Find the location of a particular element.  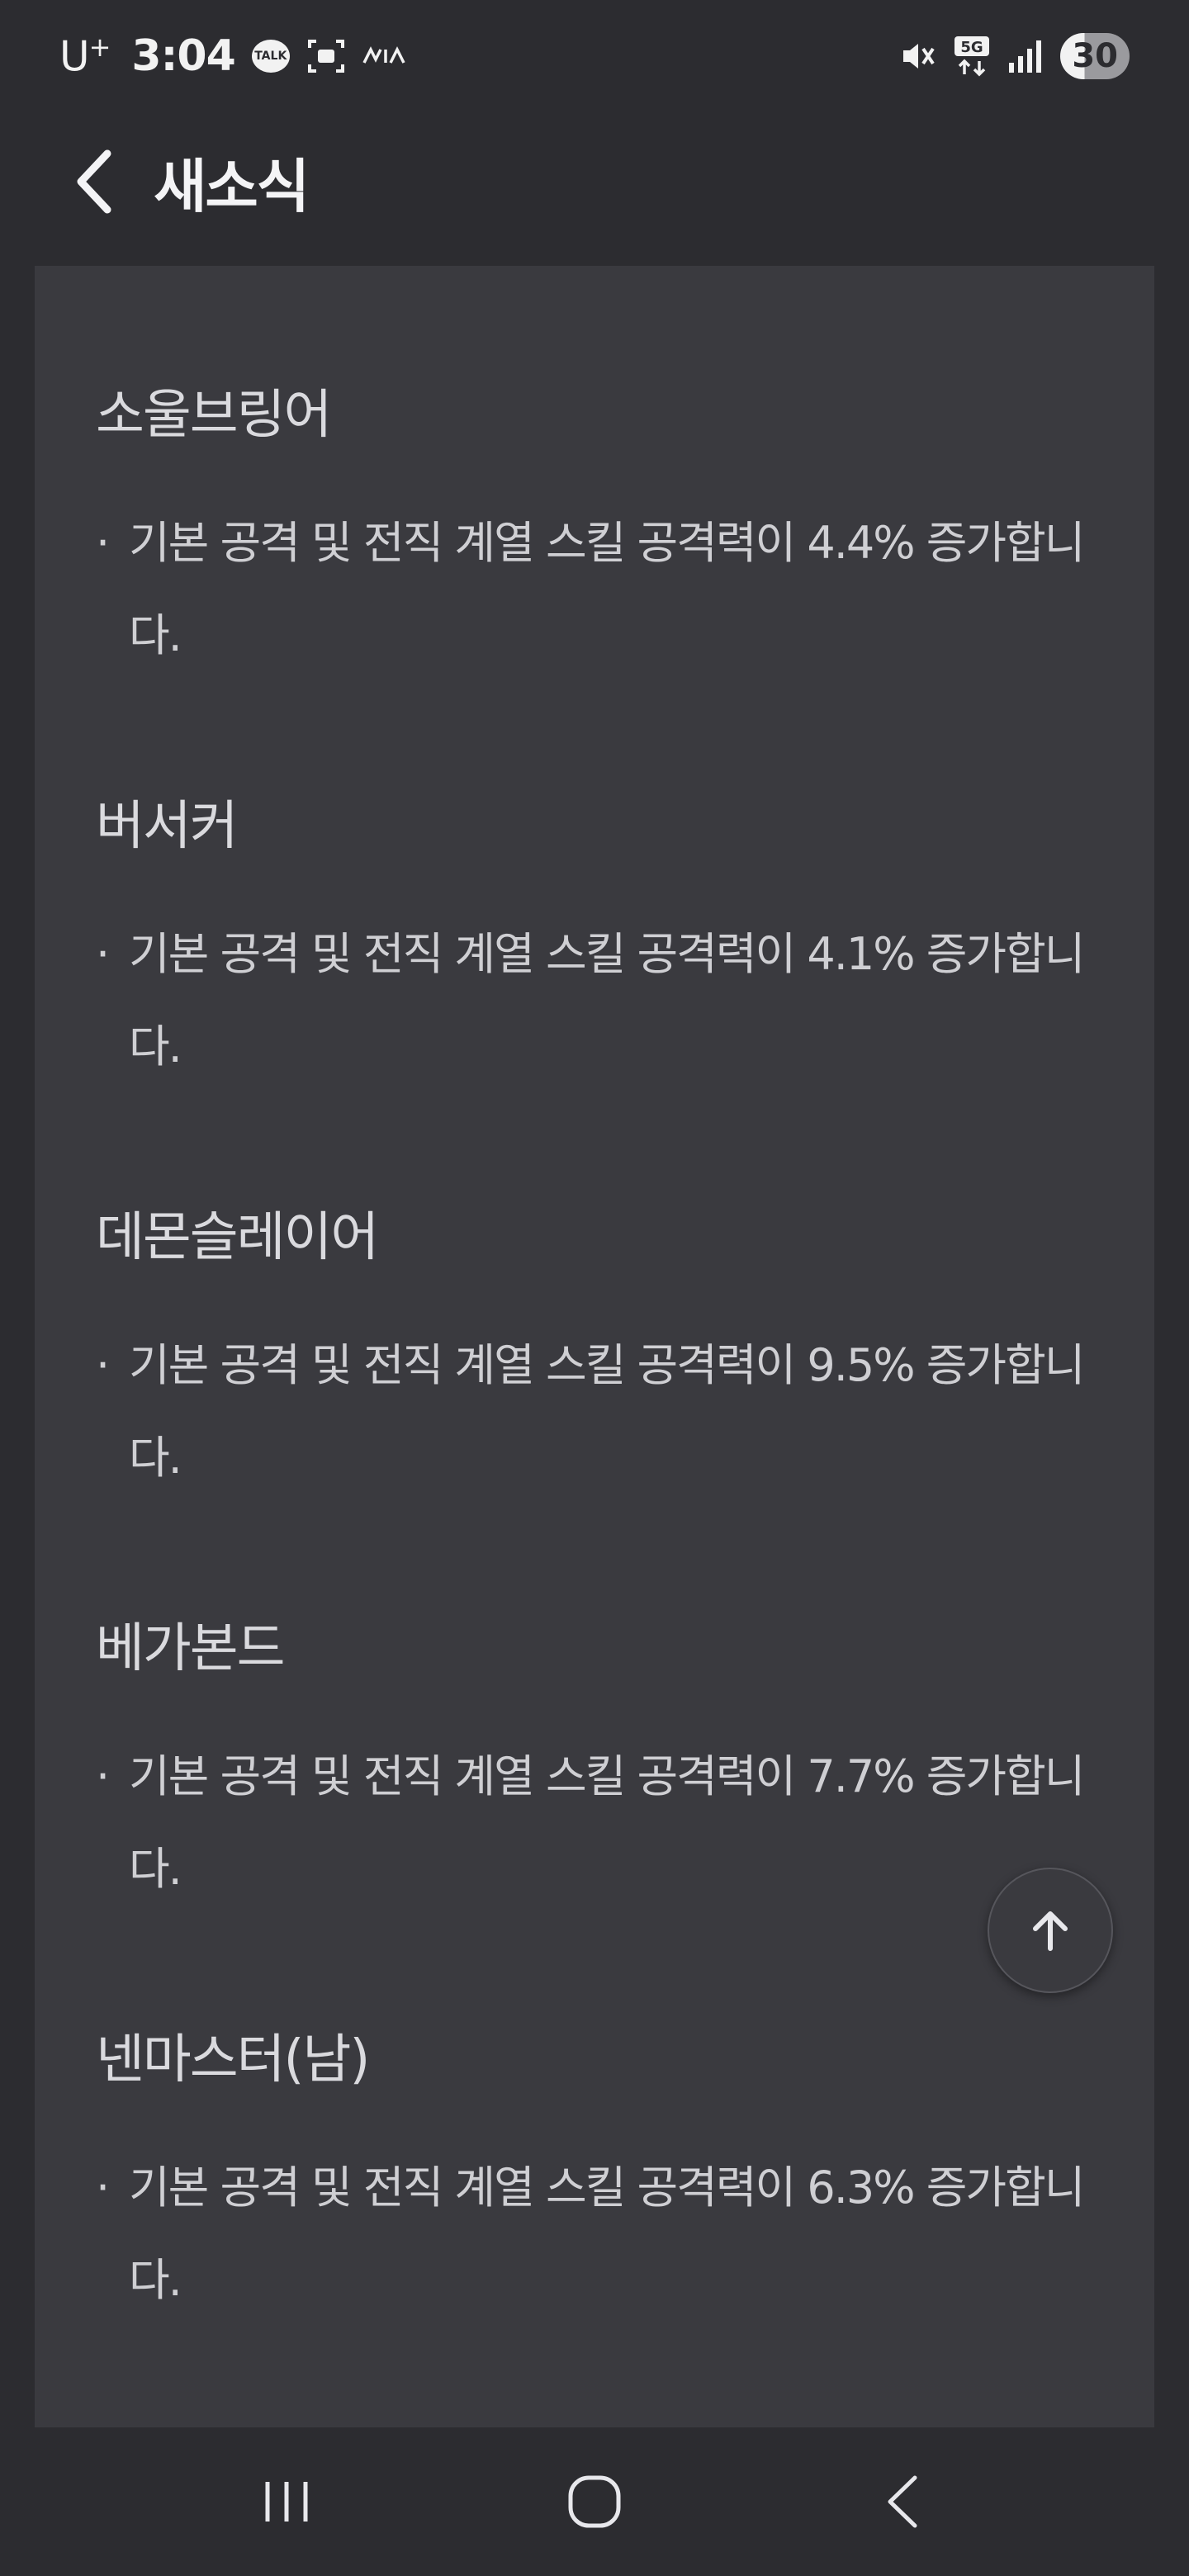

recent-apps-button is located at coordinates (286, 2501).